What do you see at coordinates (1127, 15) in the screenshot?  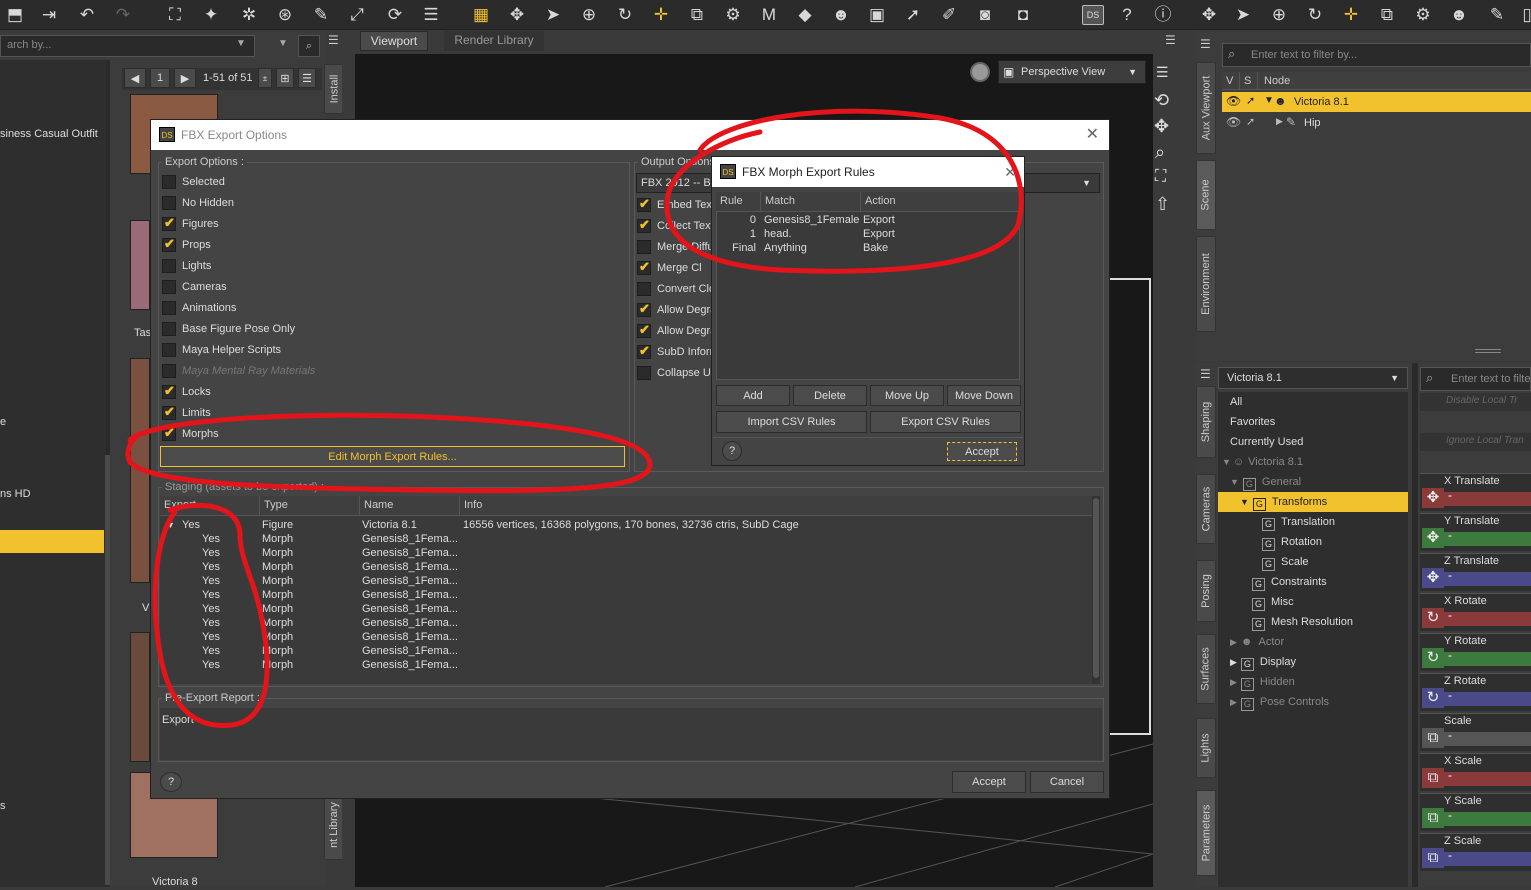 I see `whats-this-icon: ?` at bounding box center [1127, 15].